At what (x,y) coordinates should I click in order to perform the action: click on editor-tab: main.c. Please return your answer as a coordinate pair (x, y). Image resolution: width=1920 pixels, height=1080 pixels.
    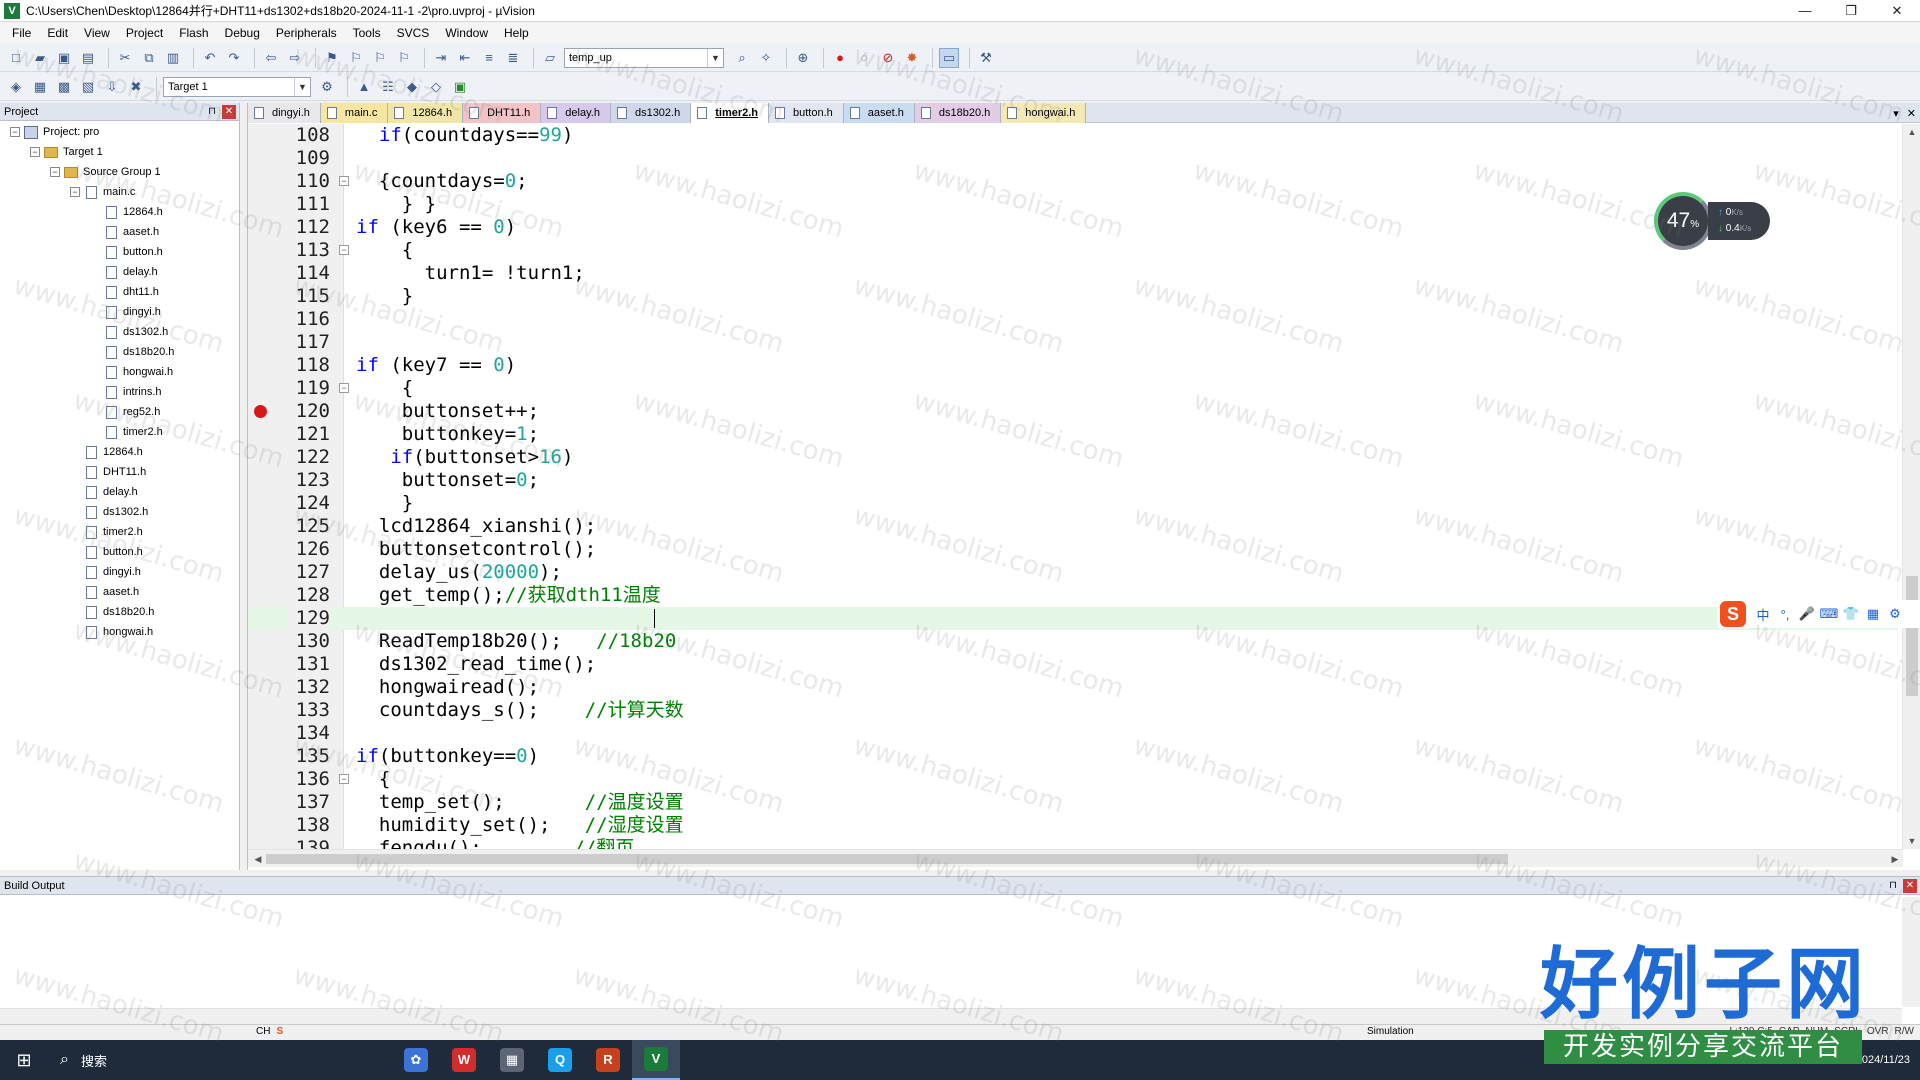
    Looking at the image, I should click on (354, 113).